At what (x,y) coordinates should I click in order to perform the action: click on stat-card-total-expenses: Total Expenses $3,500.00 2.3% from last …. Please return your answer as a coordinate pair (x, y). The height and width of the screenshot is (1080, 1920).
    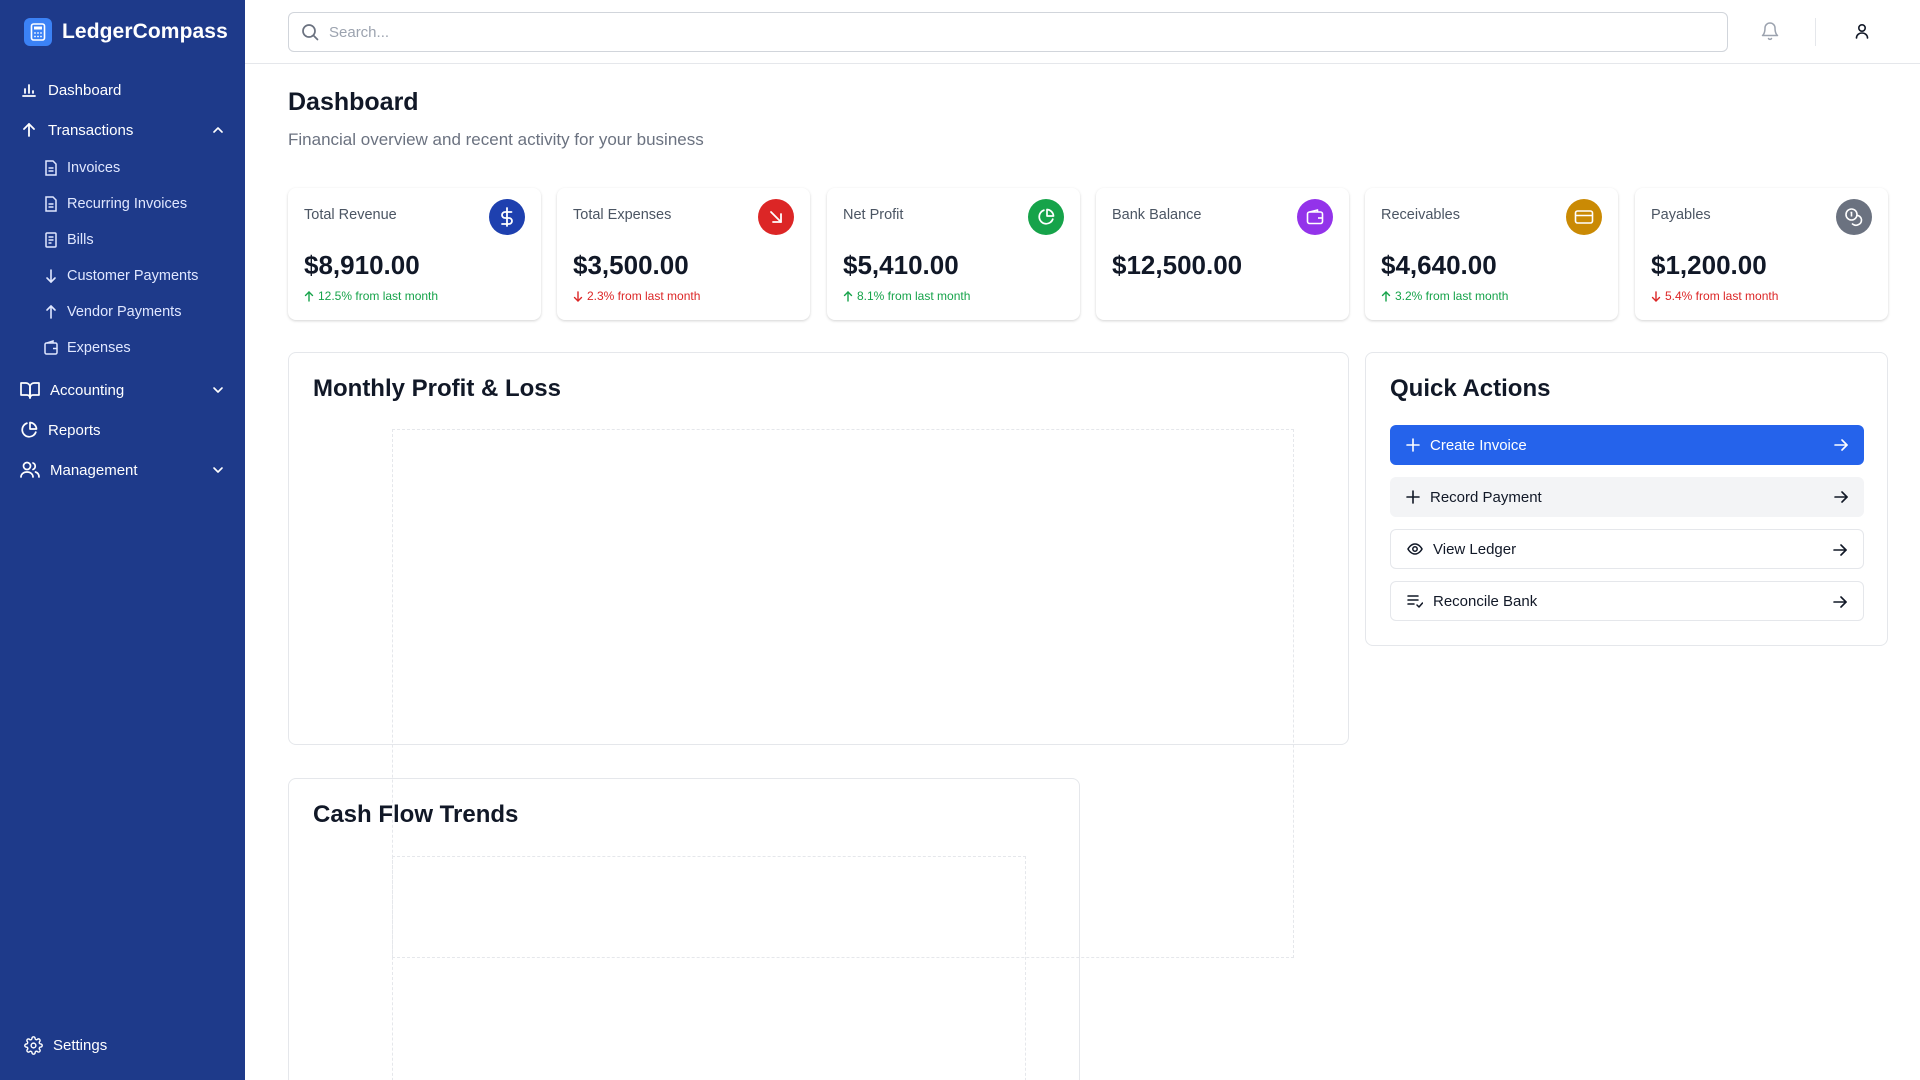
    Looking at the image, I should click on (683, 254).